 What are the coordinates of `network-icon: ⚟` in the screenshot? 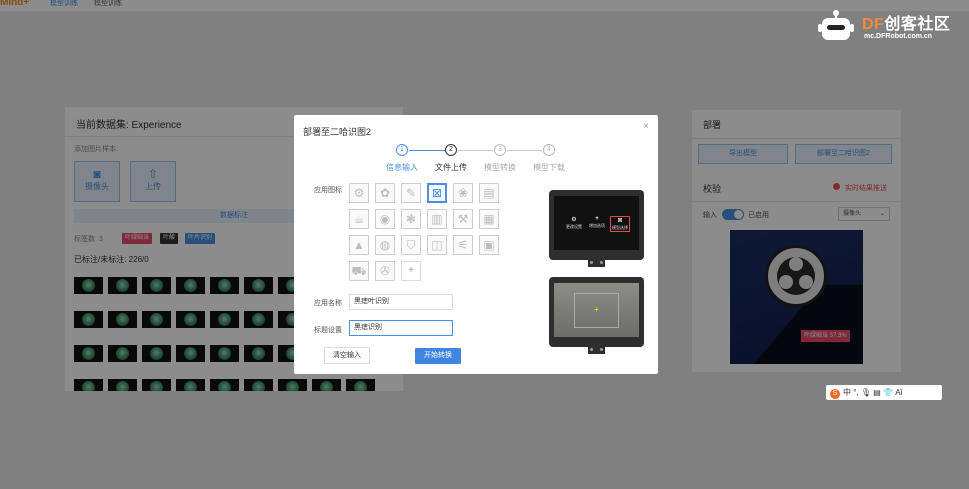 It's located at (463, 245).